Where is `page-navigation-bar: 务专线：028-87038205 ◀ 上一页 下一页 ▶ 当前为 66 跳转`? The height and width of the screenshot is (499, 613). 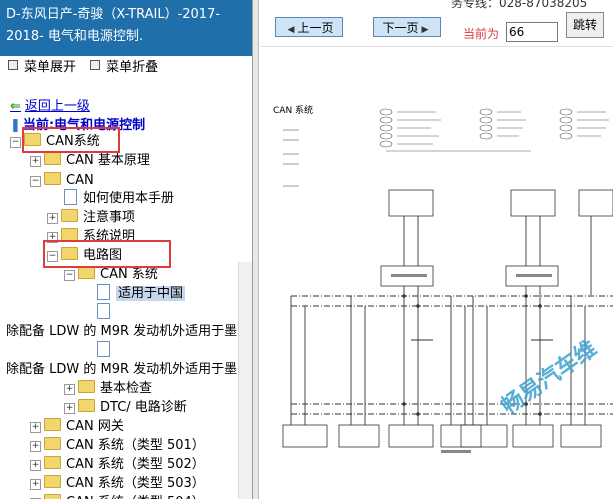
page-navigation-bar: 务专线：028-87038205 ◀ 上一页 下一页 ▶ 当前为 66 跳转 is located at coordinates (437, 23).